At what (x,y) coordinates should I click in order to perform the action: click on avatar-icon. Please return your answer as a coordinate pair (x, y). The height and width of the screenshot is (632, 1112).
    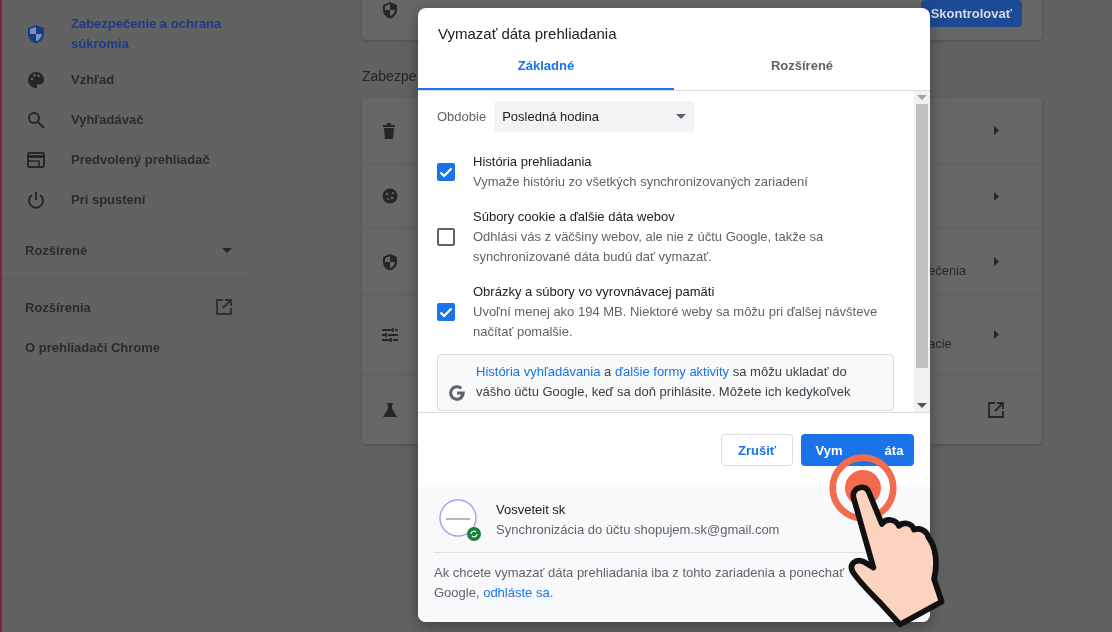
    Looking at the image, I should click on (460, 519).